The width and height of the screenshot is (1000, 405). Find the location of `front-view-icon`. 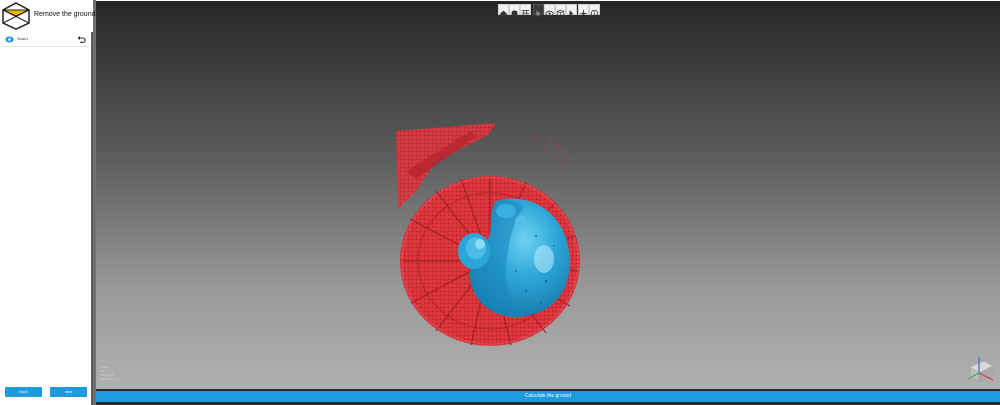

front-view-icon is located at coordinates (514, 10).